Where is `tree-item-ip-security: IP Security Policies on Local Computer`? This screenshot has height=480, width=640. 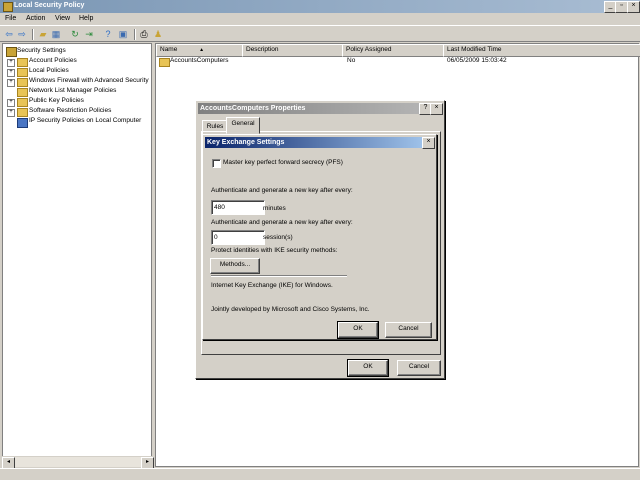 tree-item-ip-security: IP Security Policies on Local Computer is located at coordinates (85, 121).